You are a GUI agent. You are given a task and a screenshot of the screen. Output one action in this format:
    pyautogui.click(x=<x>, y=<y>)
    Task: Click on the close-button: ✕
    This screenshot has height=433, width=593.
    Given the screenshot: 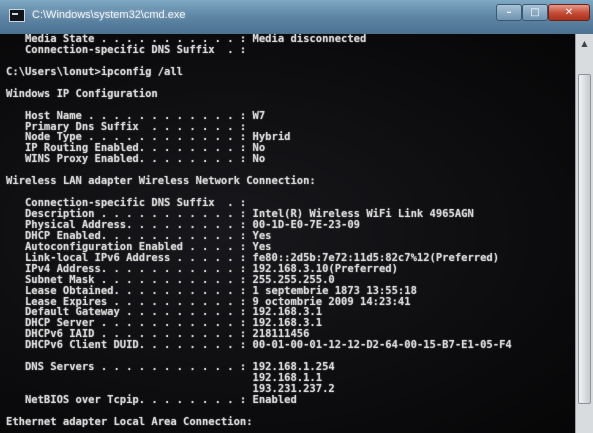 What is the action you would take?
    pyautogui.click(x=569, y=12)
    